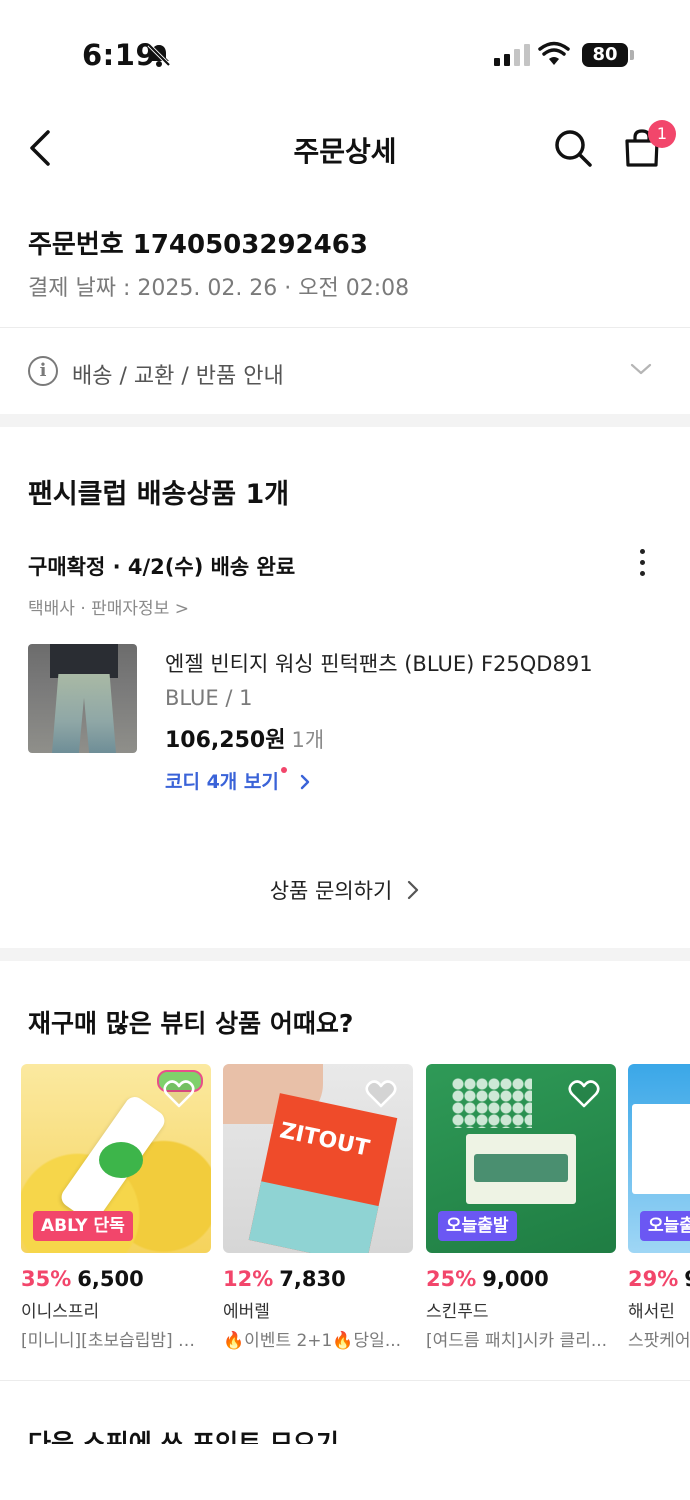  What do you see at coordinates (451, 1279) in the screenshot?
I see `card-discount: 25%` at bounding box center [451, 1279].